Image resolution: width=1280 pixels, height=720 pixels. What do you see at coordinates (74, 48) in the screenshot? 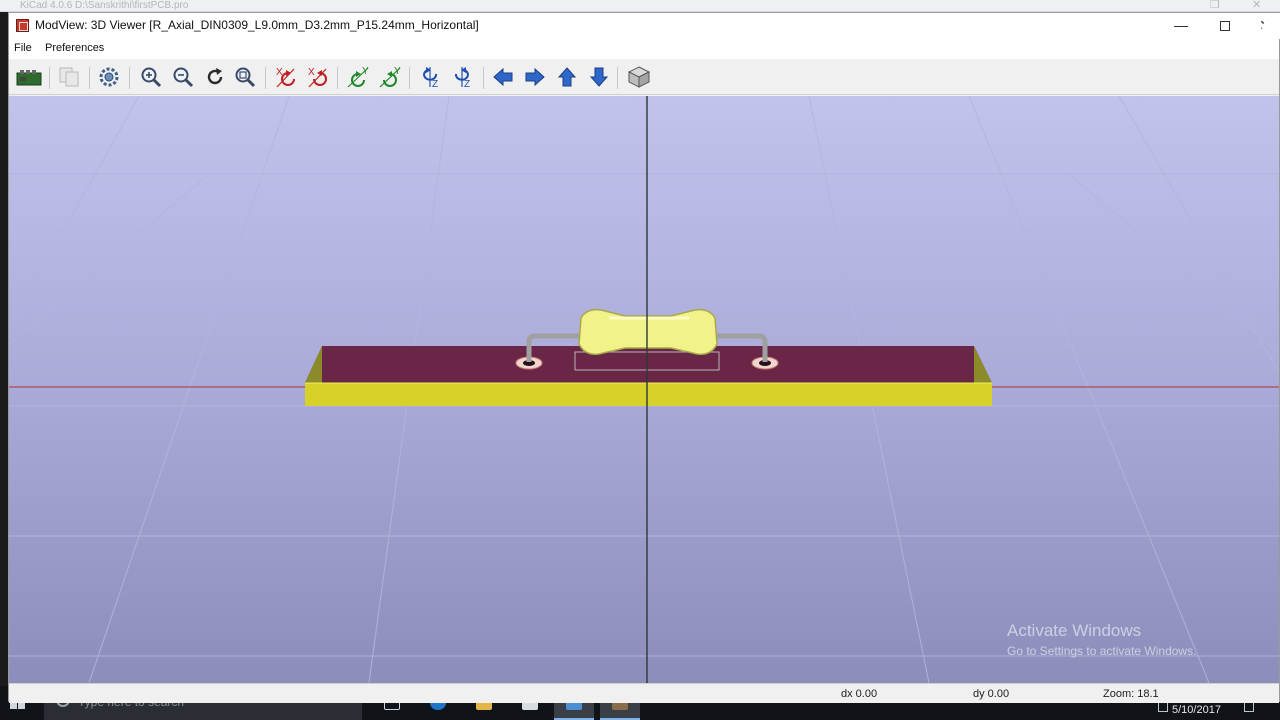
I see `menu-preferences: Preferences` at bounding box center [74, 48].